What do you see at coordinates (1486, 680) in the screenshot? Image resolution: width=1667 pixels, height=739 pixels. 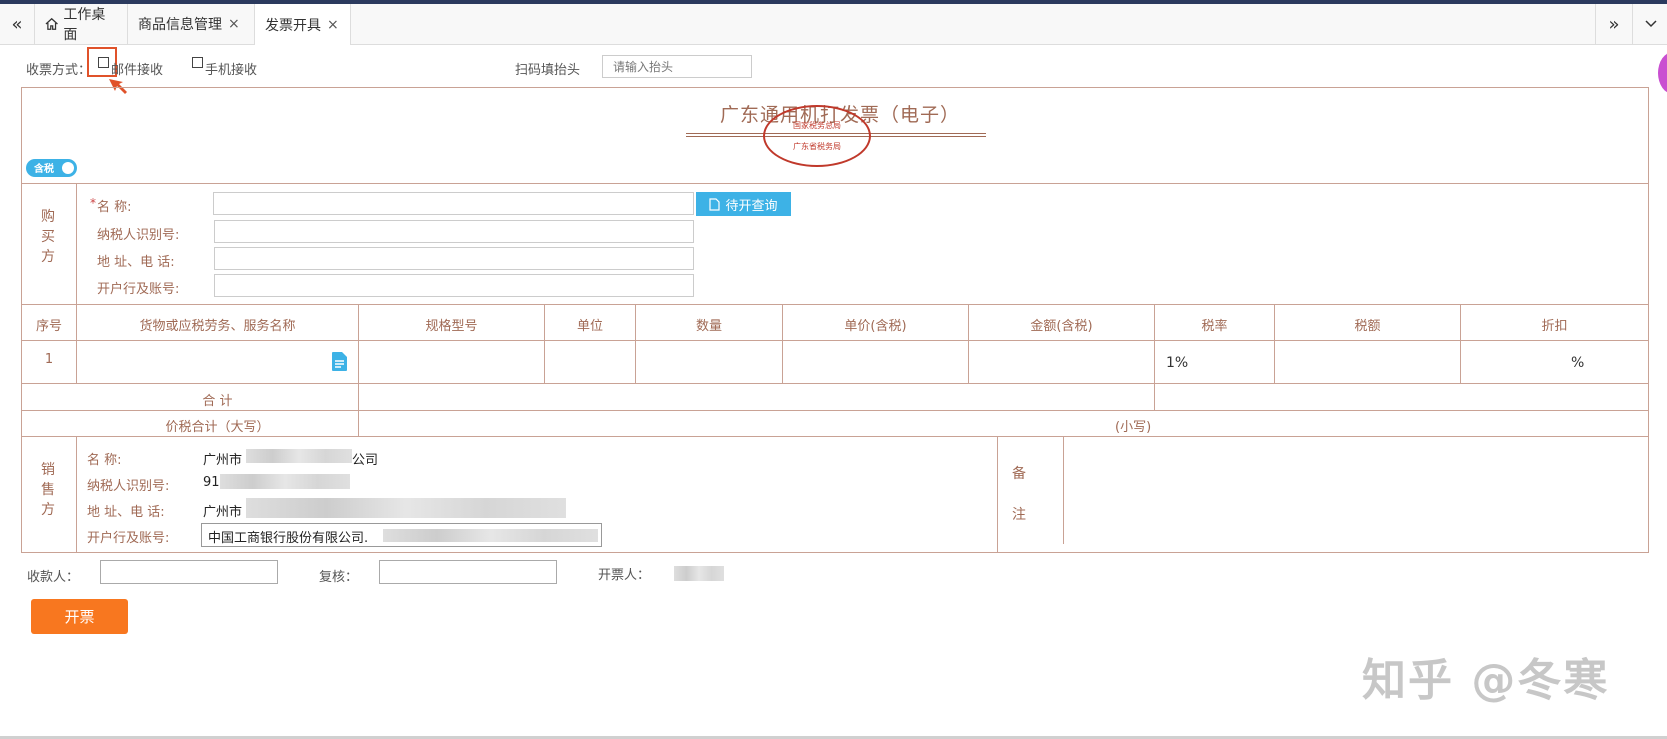 I see `watermark: 知乎 @冬寒` at bounding box center [1486, 680].